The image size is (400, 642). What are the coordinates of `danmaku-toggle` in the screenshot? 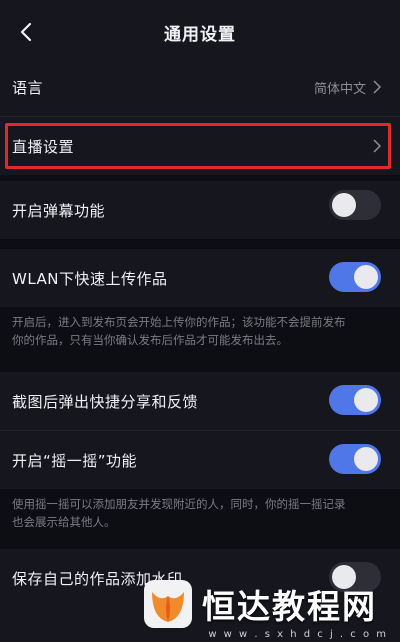 It's located at (355, 205).